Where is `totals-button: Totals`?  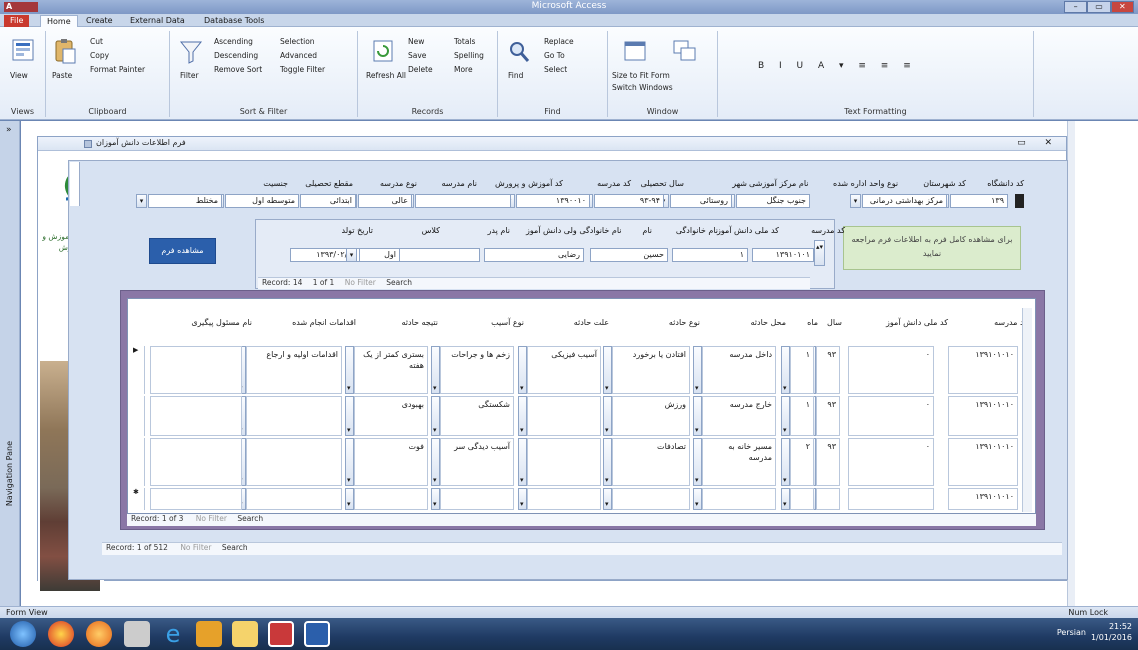 totals-button: Totals is located at coordinates (464, 41).